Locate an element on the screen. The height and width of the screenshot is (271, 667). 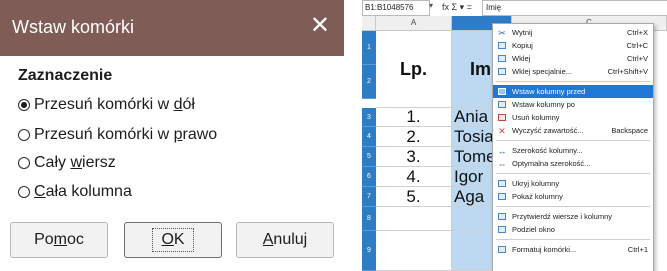
row-header: 1 is located at coordinates (369, 48).